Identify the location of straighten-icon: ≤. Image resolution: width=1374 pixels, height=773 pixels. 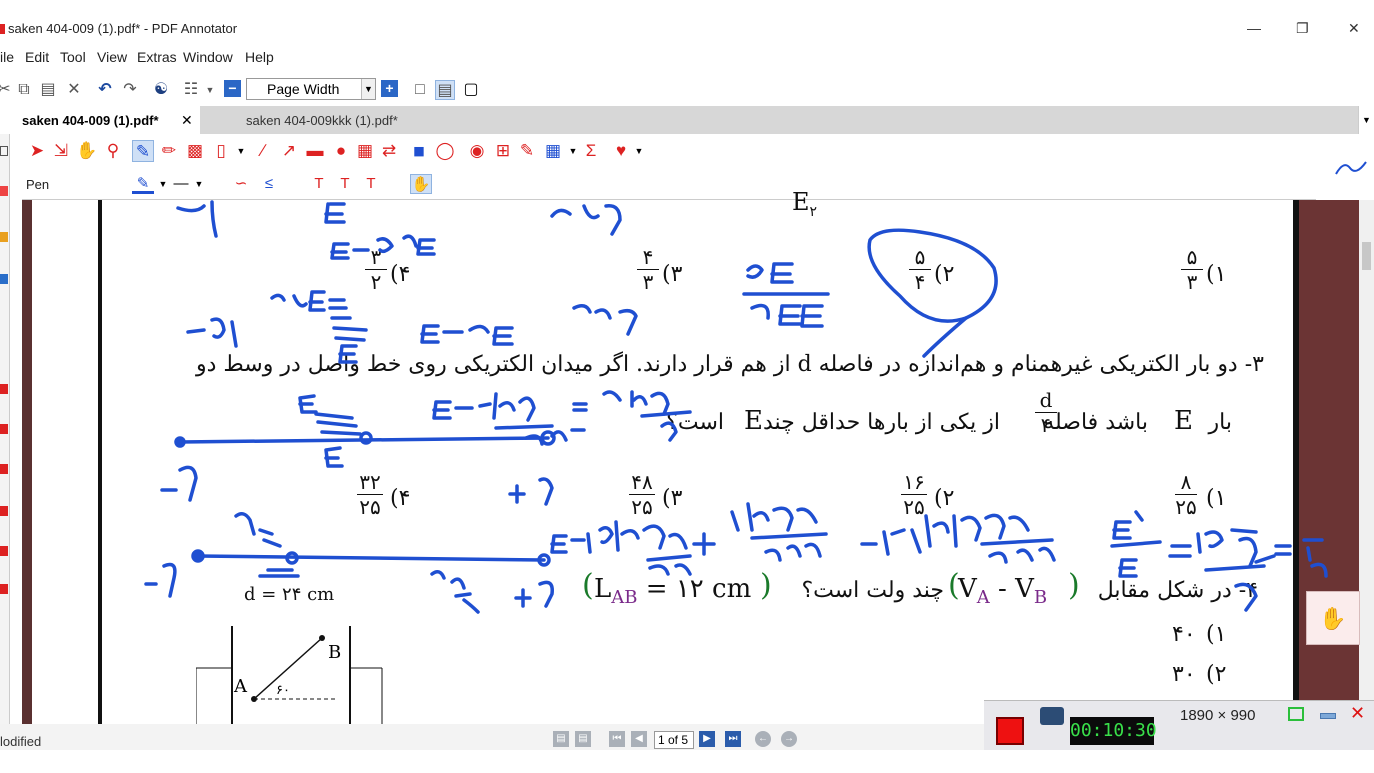
(269, 184).